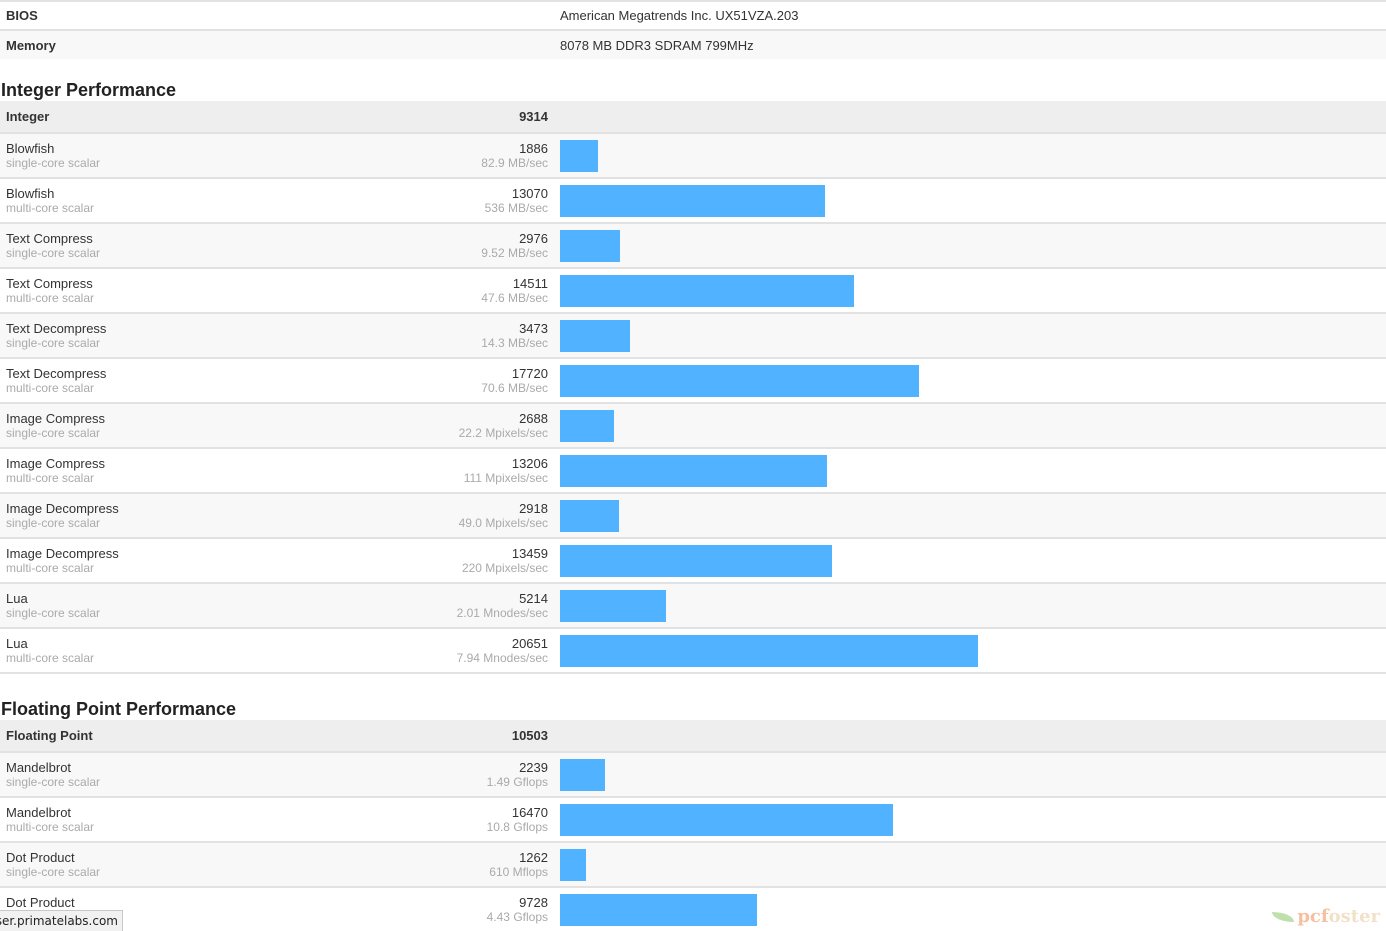  Describe the element at coordinates (530, 283) in the screenshot. I see `benchmark-score: 14511` at that location.